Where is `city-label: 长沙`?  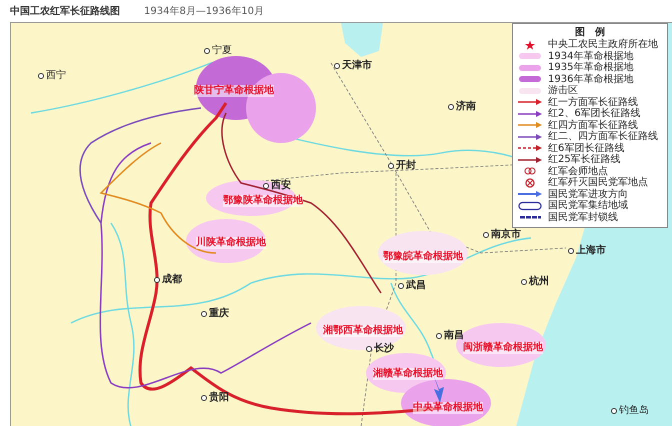 city-label: 长沙 is located at coordinates (380, 349).